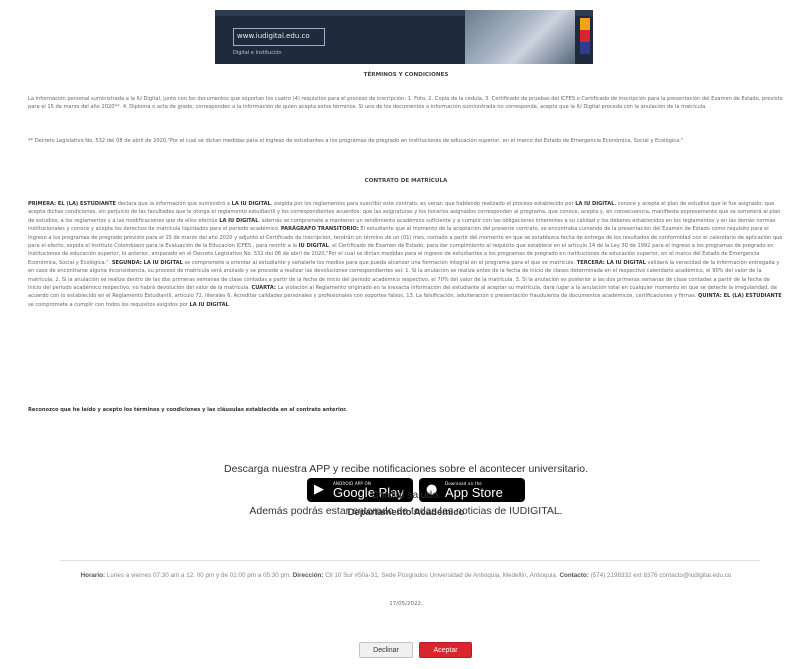 Image resolution: width=812 pixels, height=669 pixels. I want to click on logo-text: www.iudigital.edu.co, so click(273, 36).